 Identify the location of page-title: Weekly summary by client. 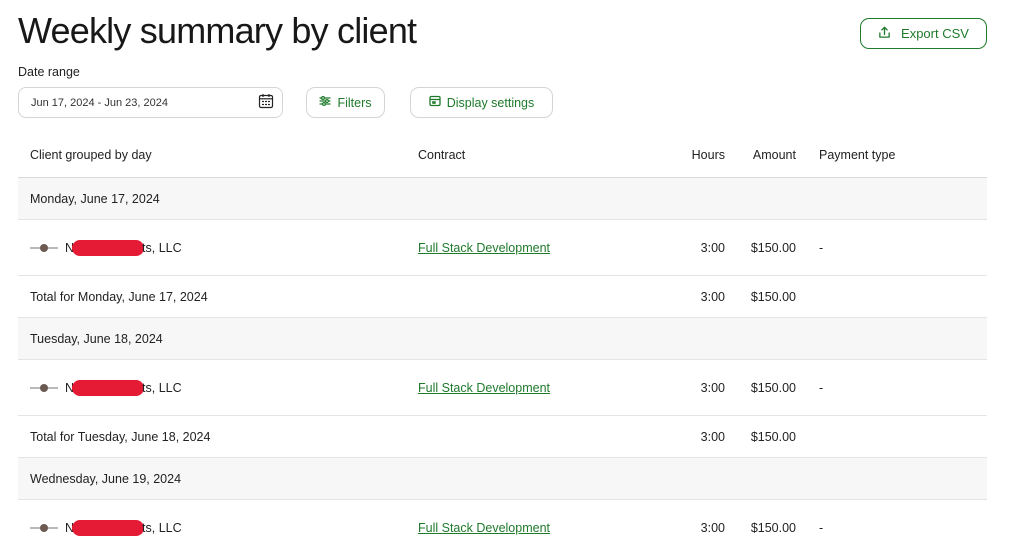
(217, 30).